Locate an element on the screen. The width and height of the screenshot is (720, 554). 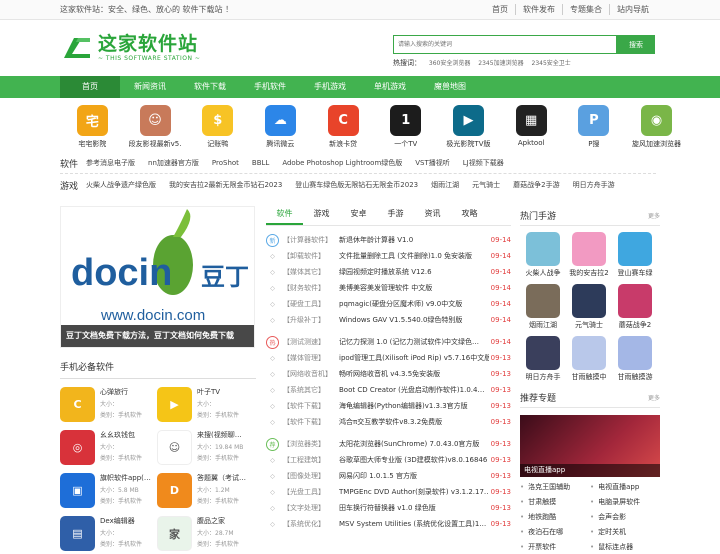
update-row: ◇ 【升级补丁】 Windows GAV V1.5.540.0绿色特别版 09-14 is located at coordinates (388, 320).